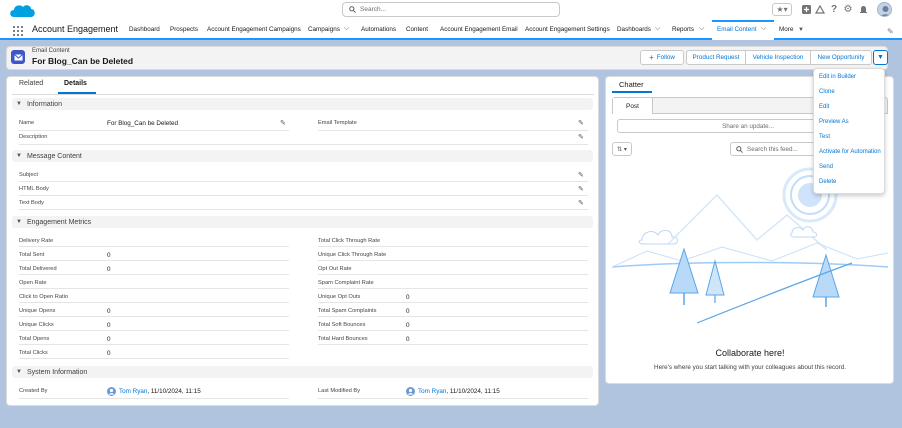 The width and height of the screenshot is (902, 428). Describe the element at coordinates (683, 29) in the screenshot. I see `nav-item-reports: Reports` at that location.